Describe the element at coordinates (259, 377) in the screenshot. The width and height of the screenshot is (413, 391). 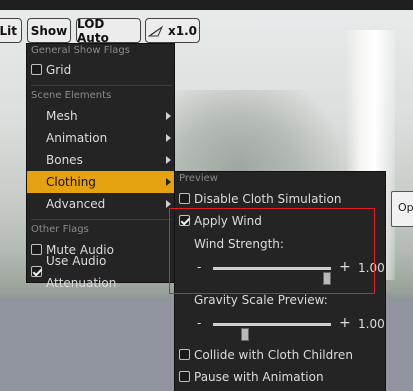
I see `pause-with-animation-label: Pause with Animation` at that location.